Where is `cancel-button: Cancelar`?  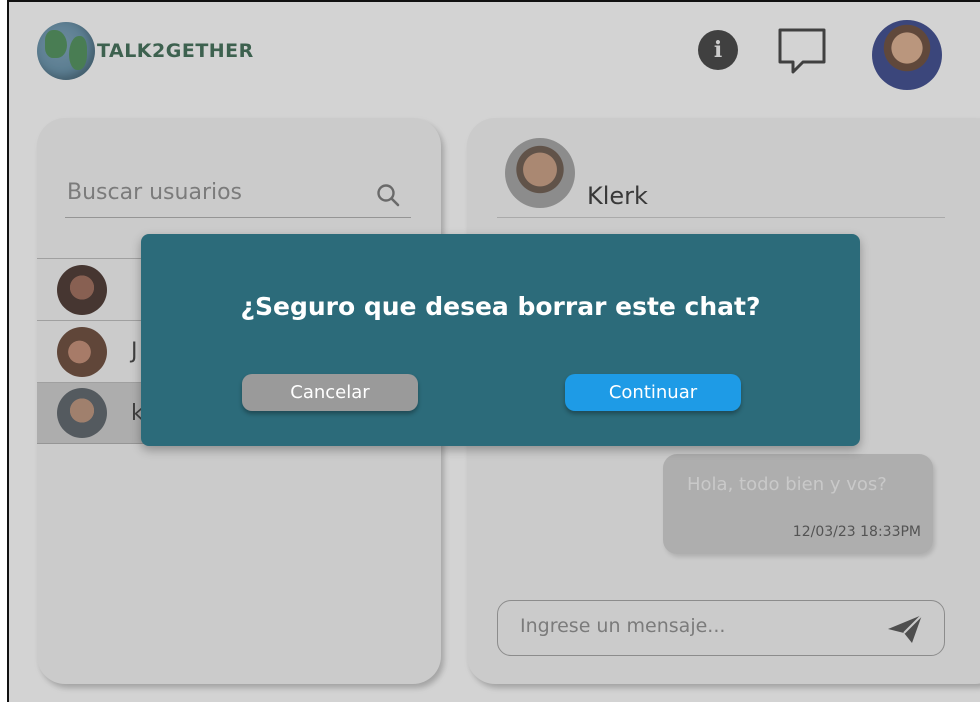
cancel-button: Cancelar is located at coordinates (330, 392).